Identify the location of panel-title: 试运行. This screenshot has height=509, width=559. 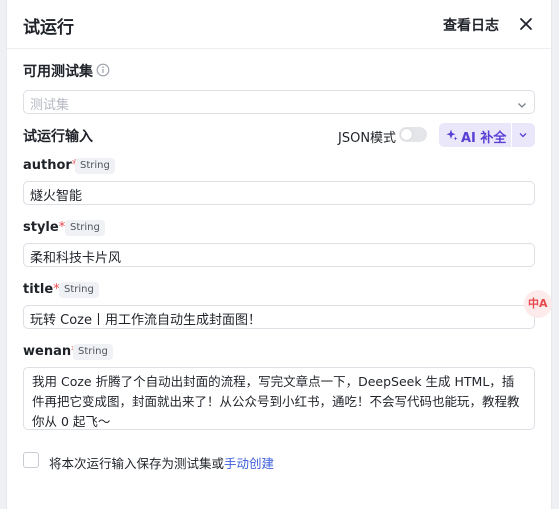
(48, 28).